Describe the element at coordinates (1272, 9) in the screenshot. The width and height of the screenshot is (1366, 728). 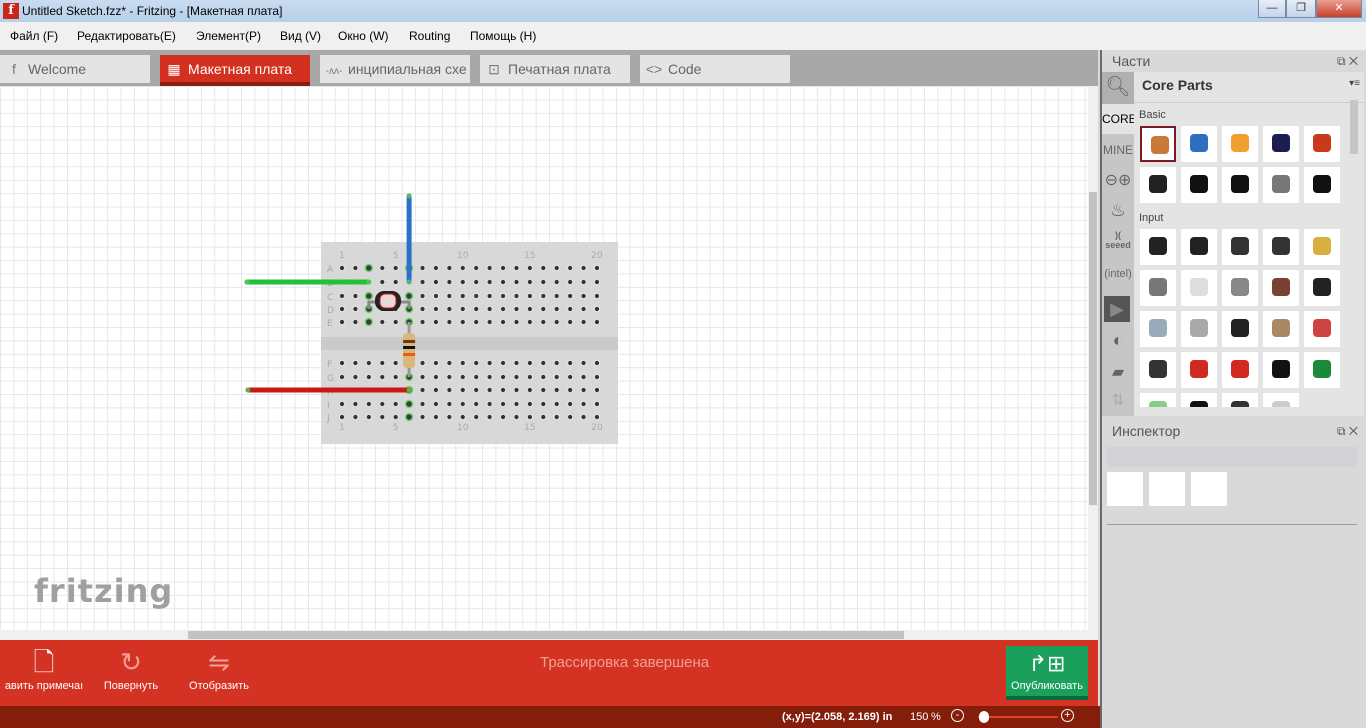
I see `minimize-button: —` at that location.